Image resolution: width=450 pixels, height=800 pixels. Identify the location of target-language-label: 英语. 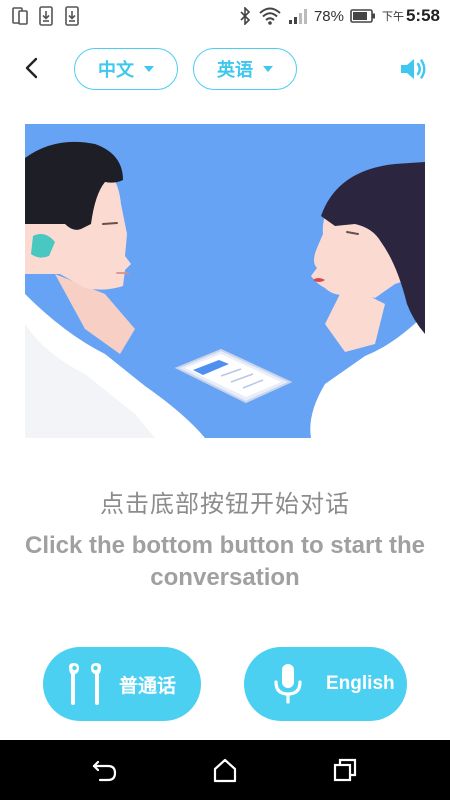
(235, 70).